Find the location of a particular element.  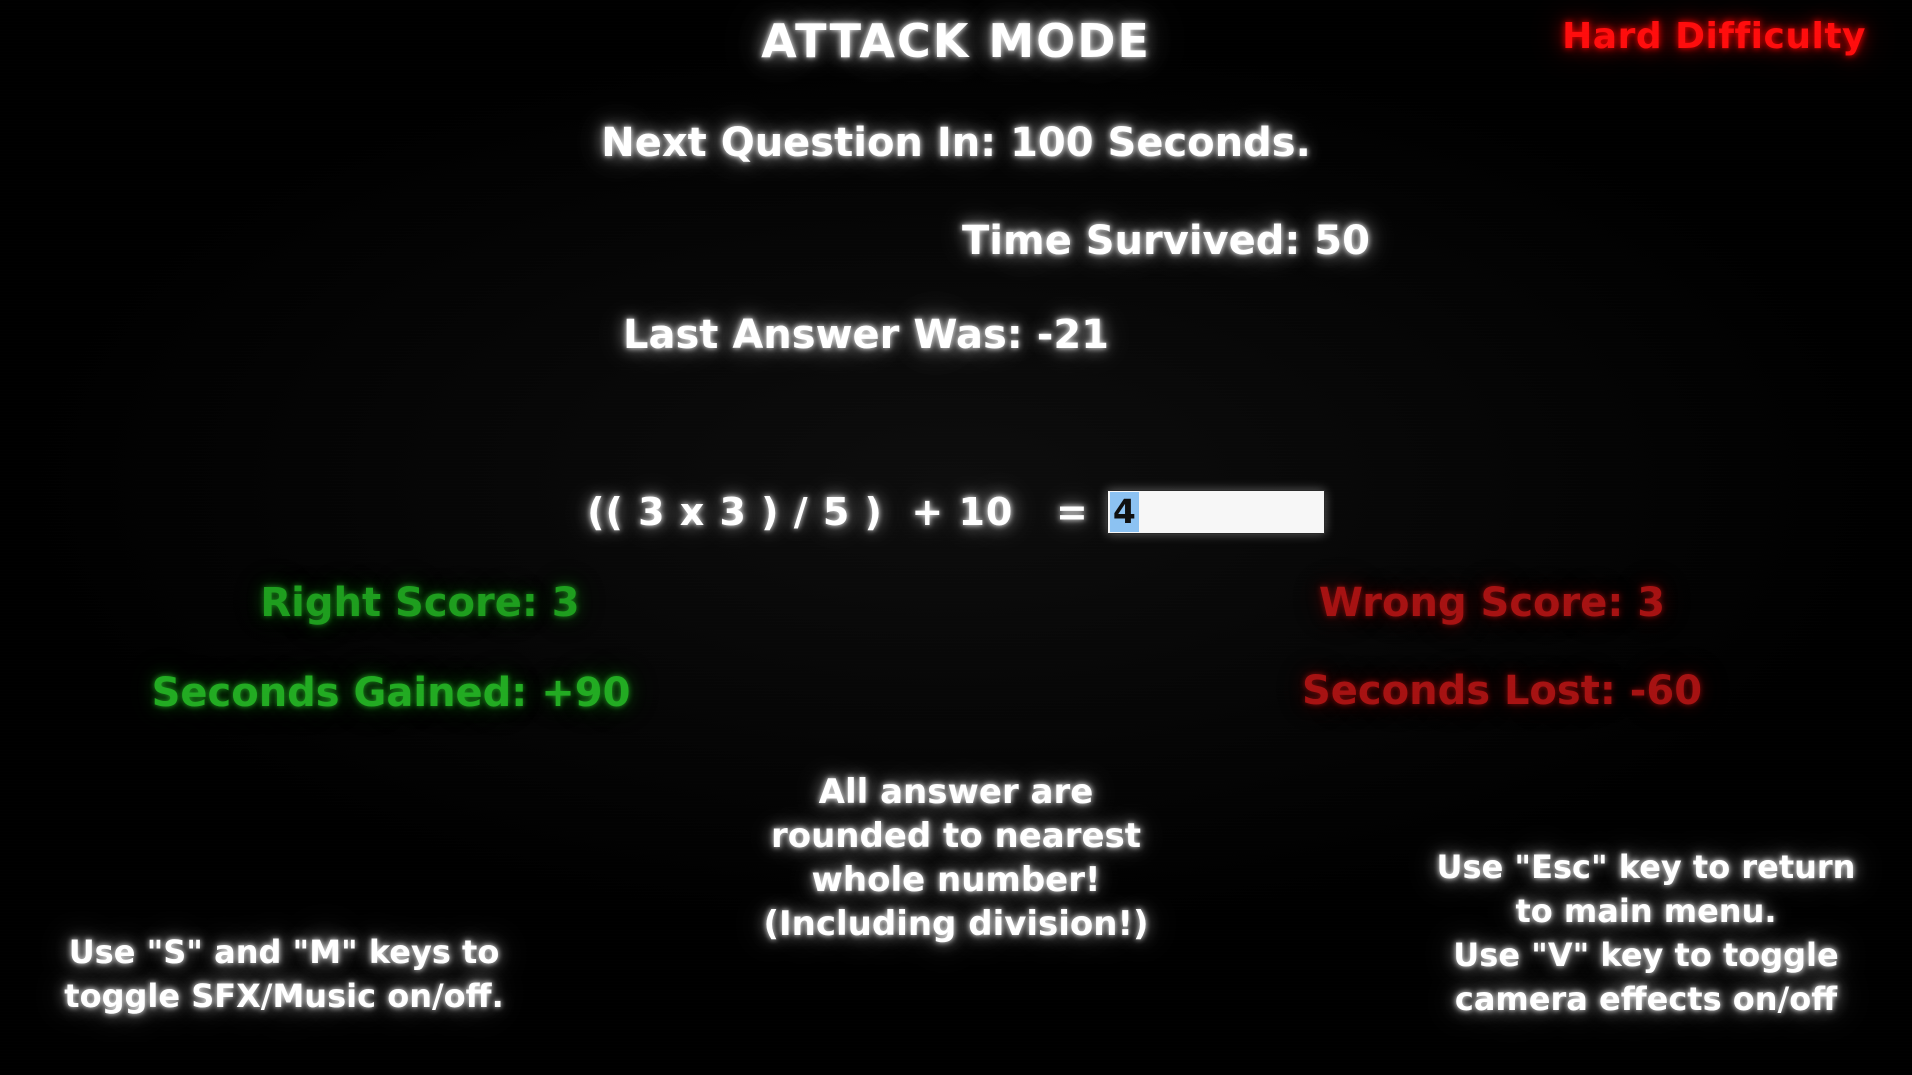

difficulty-badge: Hard Difficulty is located at coordinates (1714, 36).